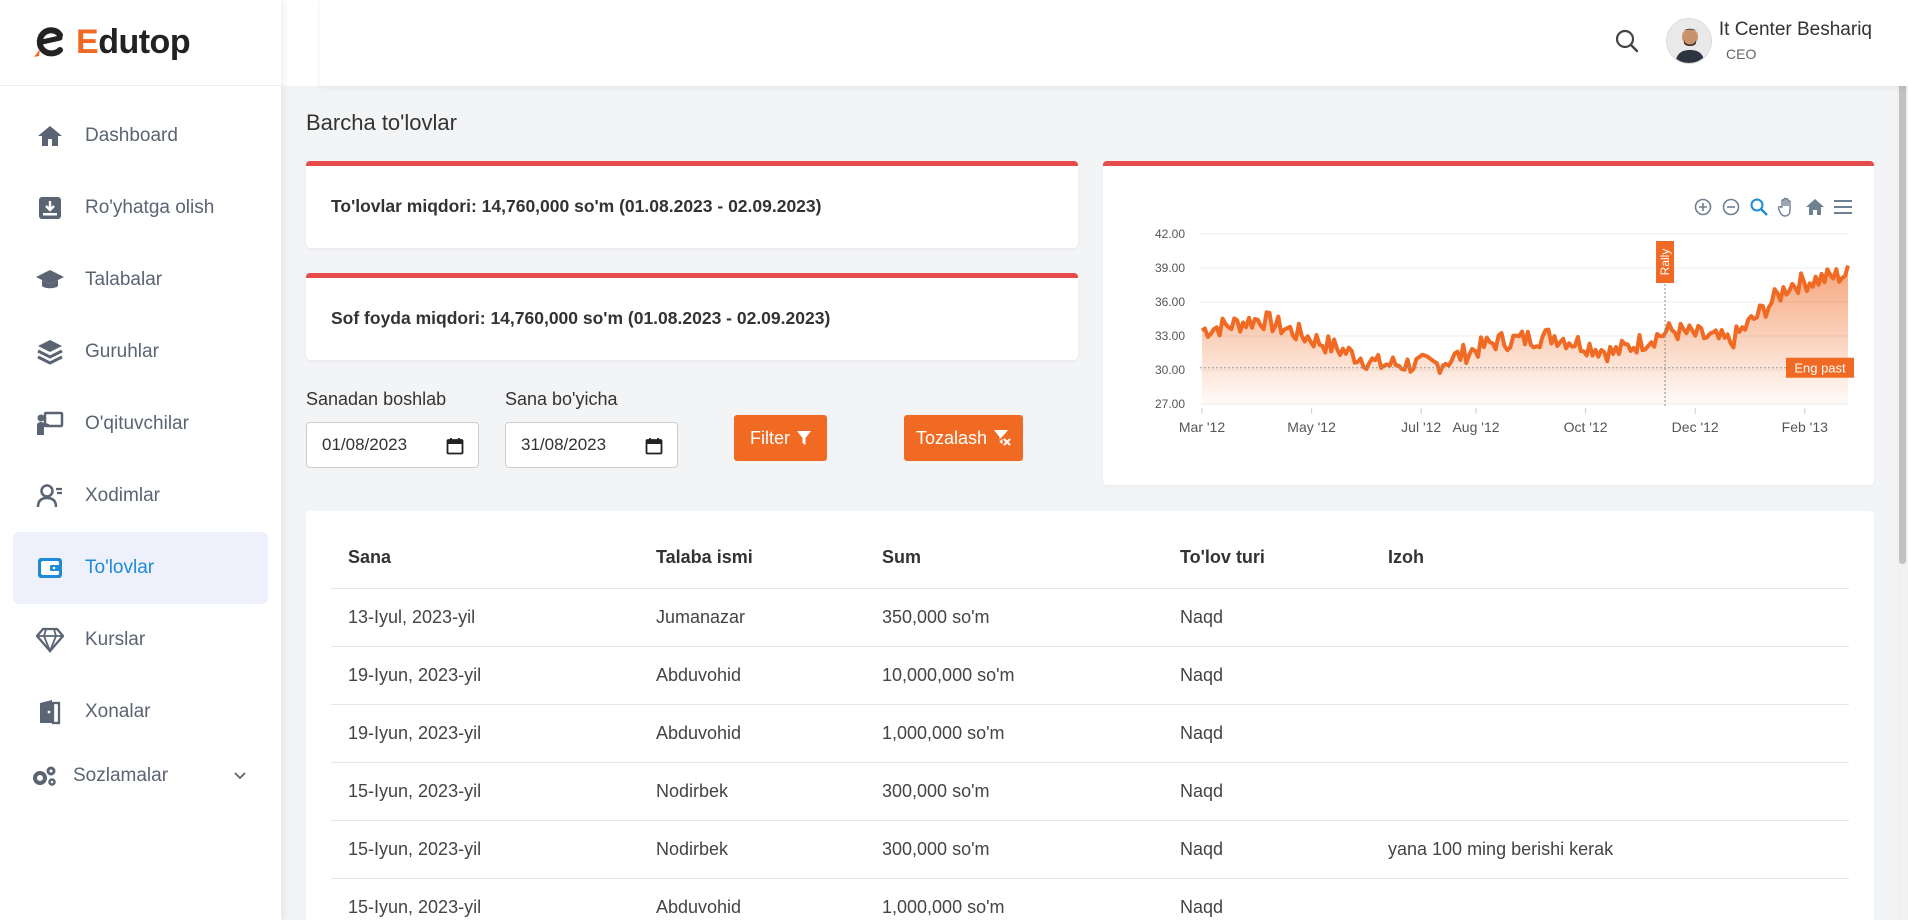 This screenshot has width=1908, height=920. I want to click on column-header-student: Talaba ismi, so click(752, 558).